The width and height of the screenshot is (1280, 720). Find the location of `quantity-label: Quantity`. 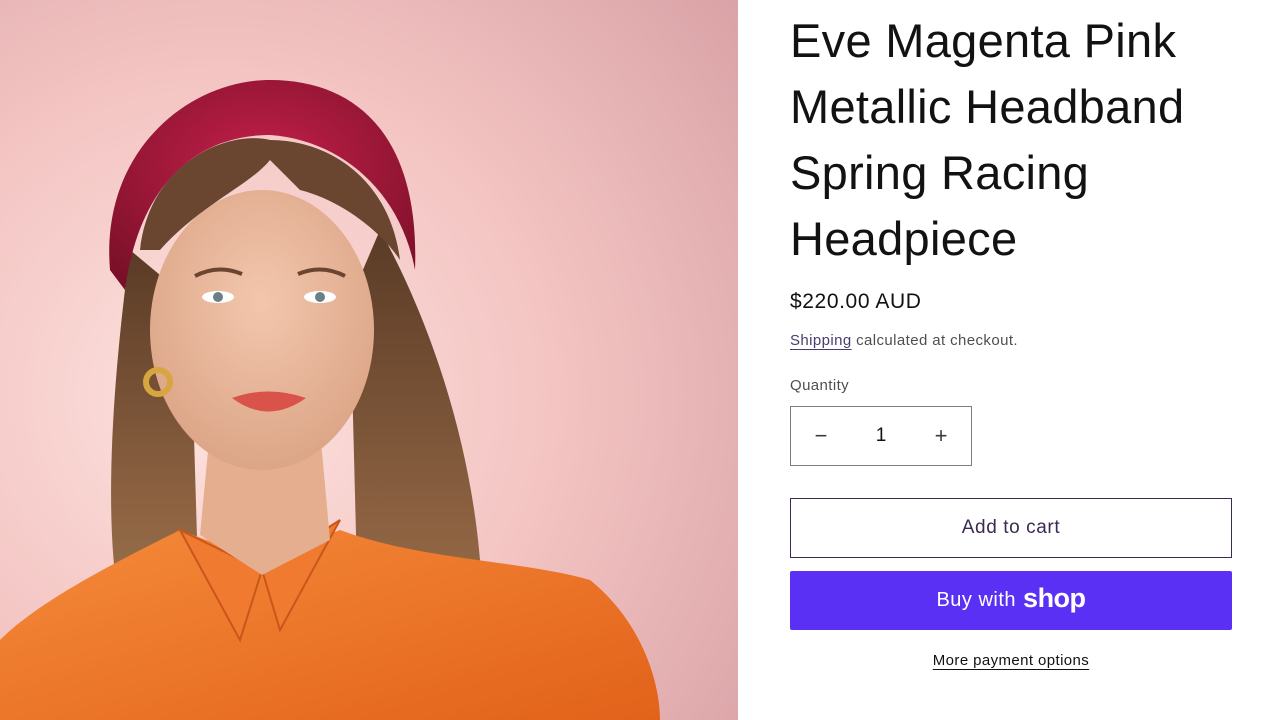

quantity-label: Quantity is located at coordinates (820, 385).